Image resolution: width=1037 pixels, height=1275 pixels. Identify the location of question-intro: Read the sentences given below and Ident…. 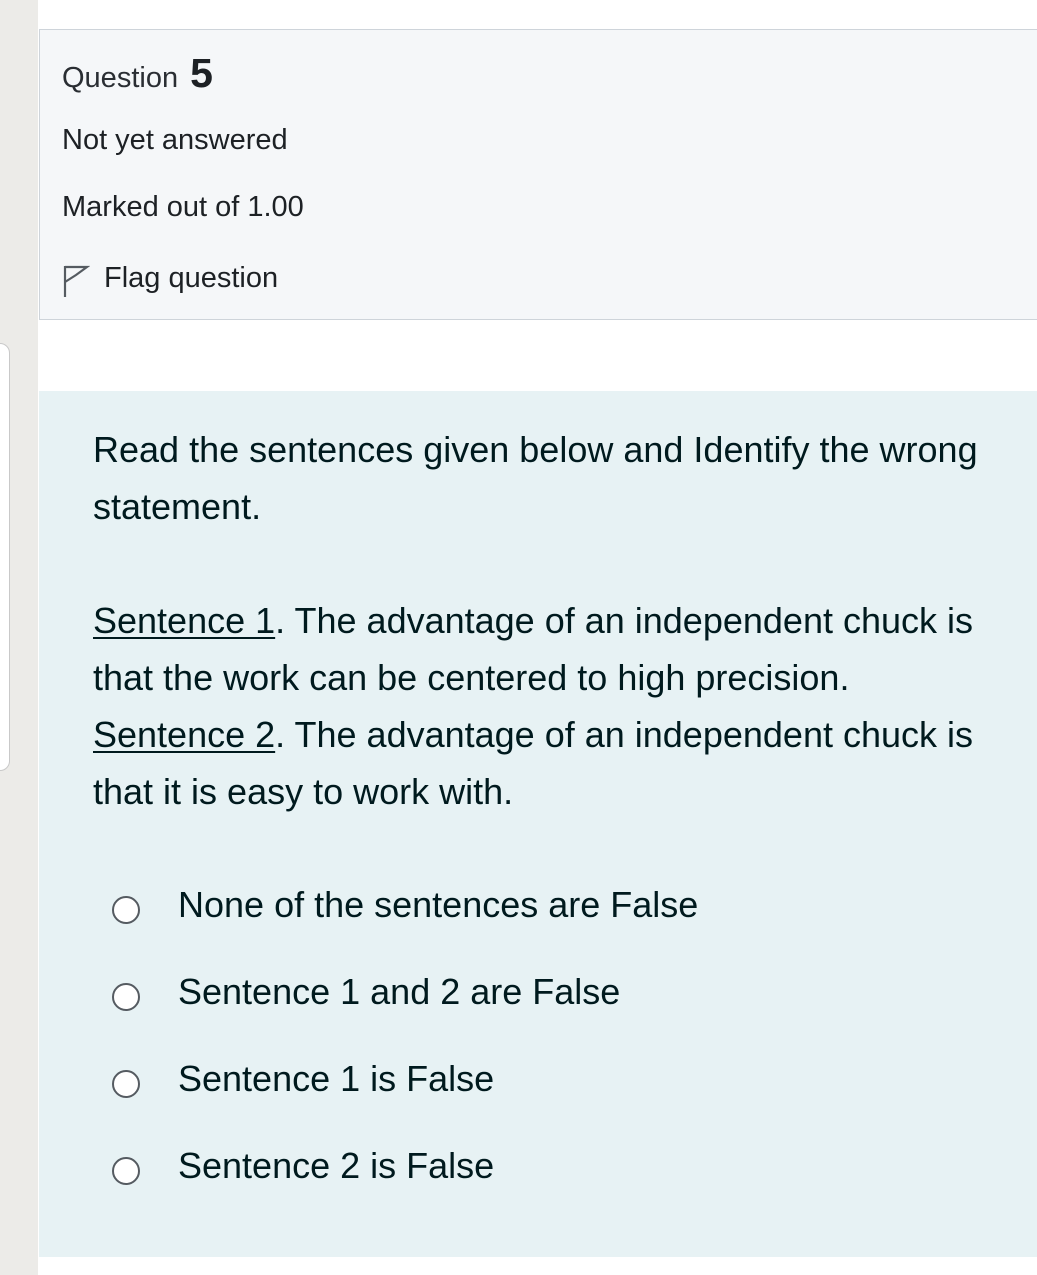
(535, 478).